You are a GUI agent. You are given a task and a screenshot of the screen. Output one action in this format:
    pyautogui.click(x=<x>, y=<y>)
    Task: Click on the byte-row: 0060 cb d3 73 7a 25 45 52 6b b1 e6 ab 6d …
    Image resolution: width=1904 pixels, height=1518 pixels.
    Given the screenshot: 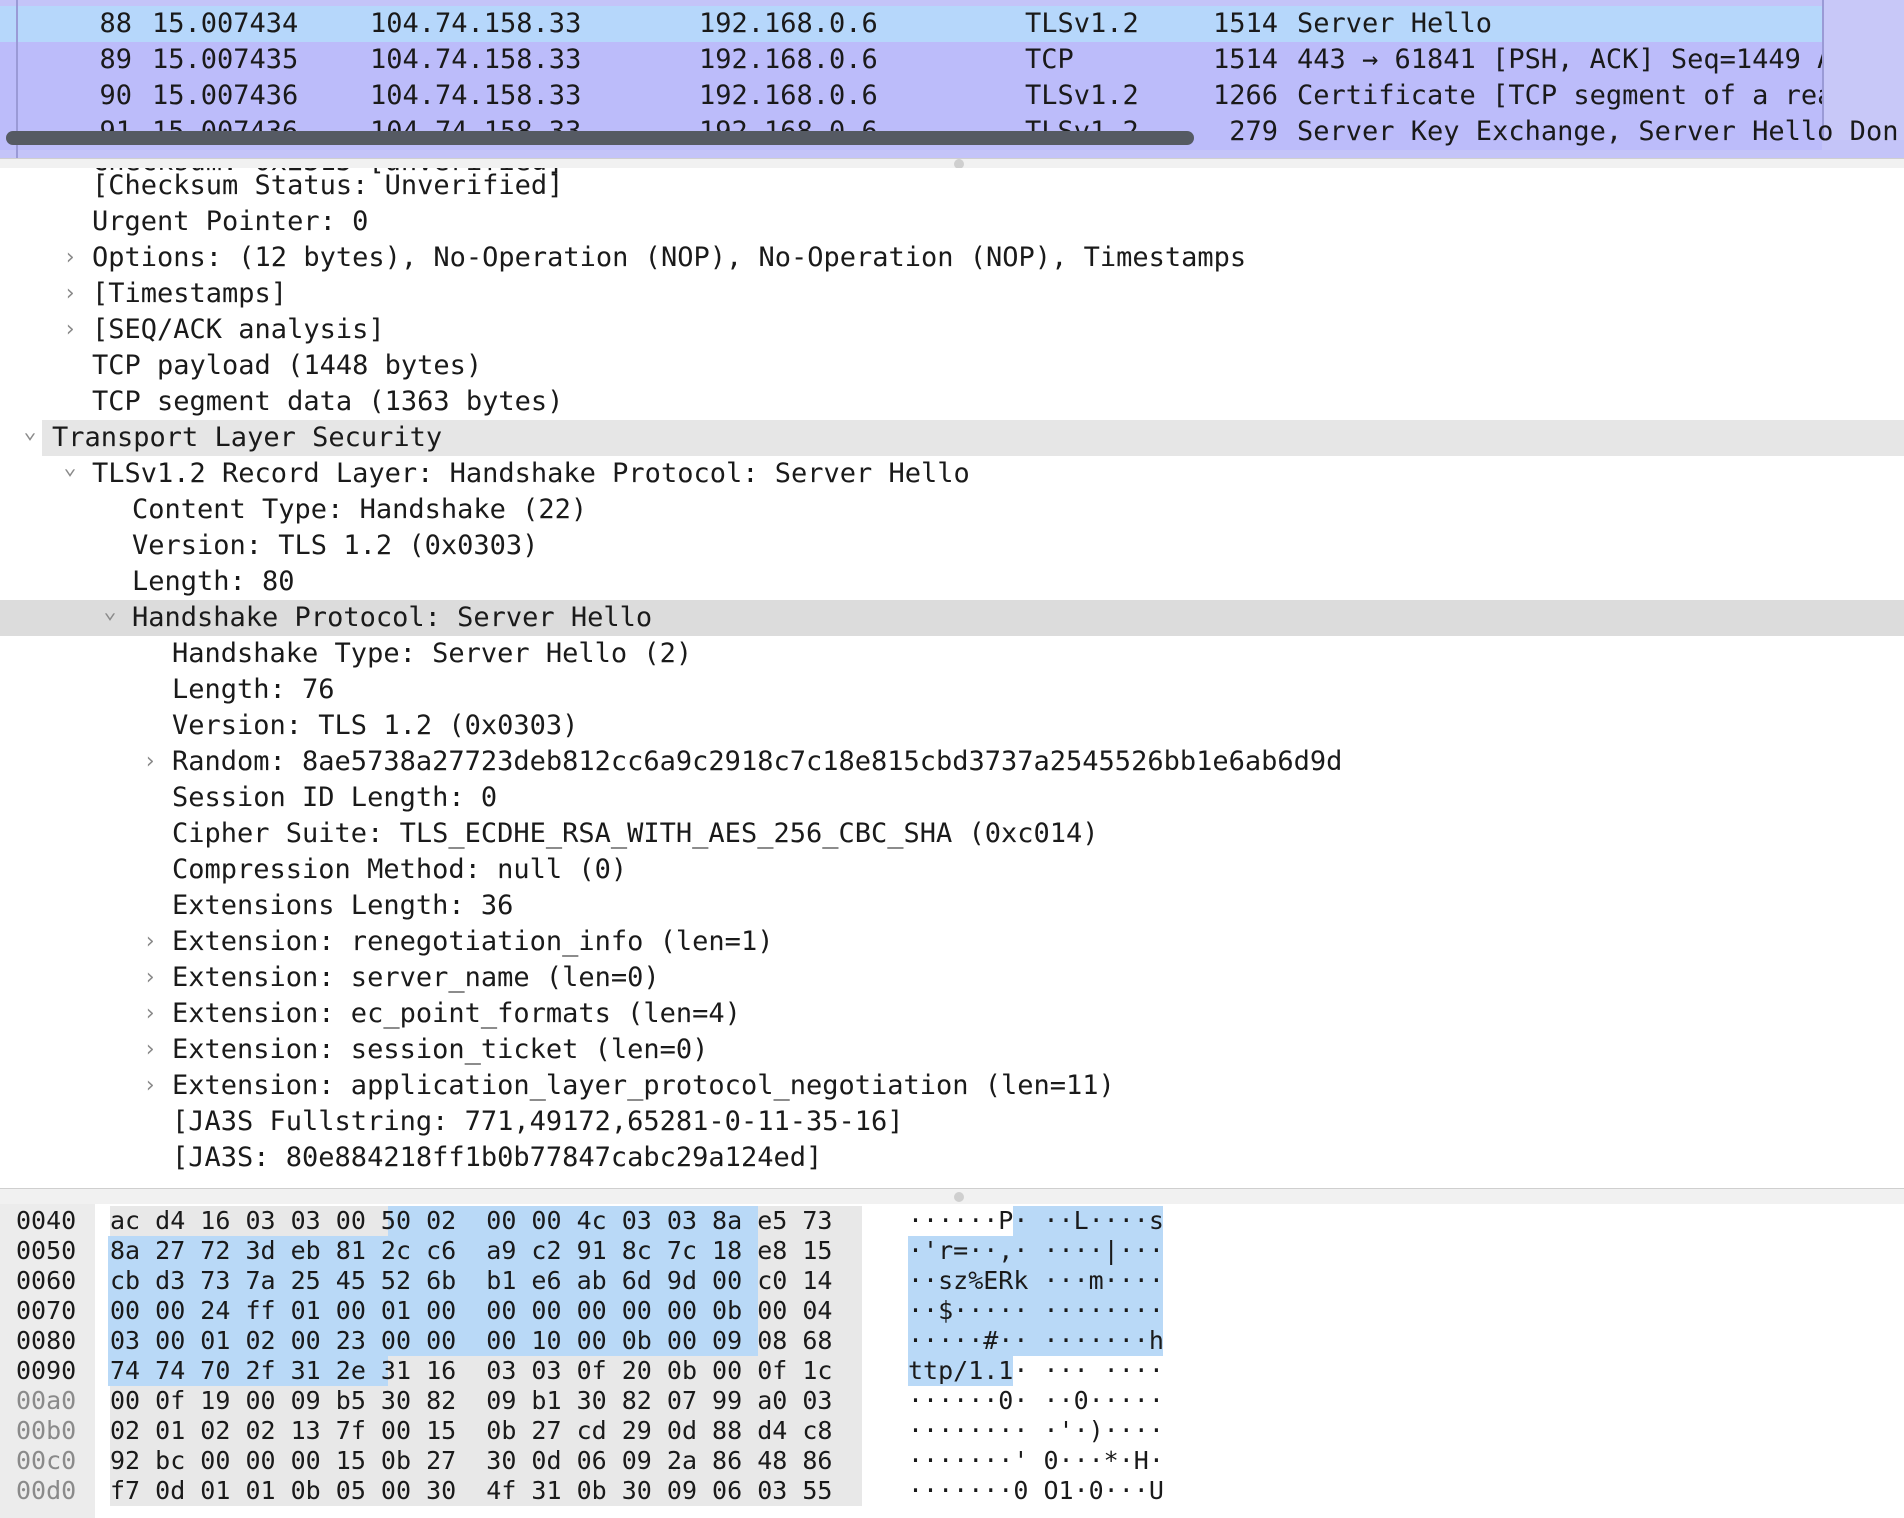 What is the action you would take?
    pyautogui.click(x=952, y=1281)
    